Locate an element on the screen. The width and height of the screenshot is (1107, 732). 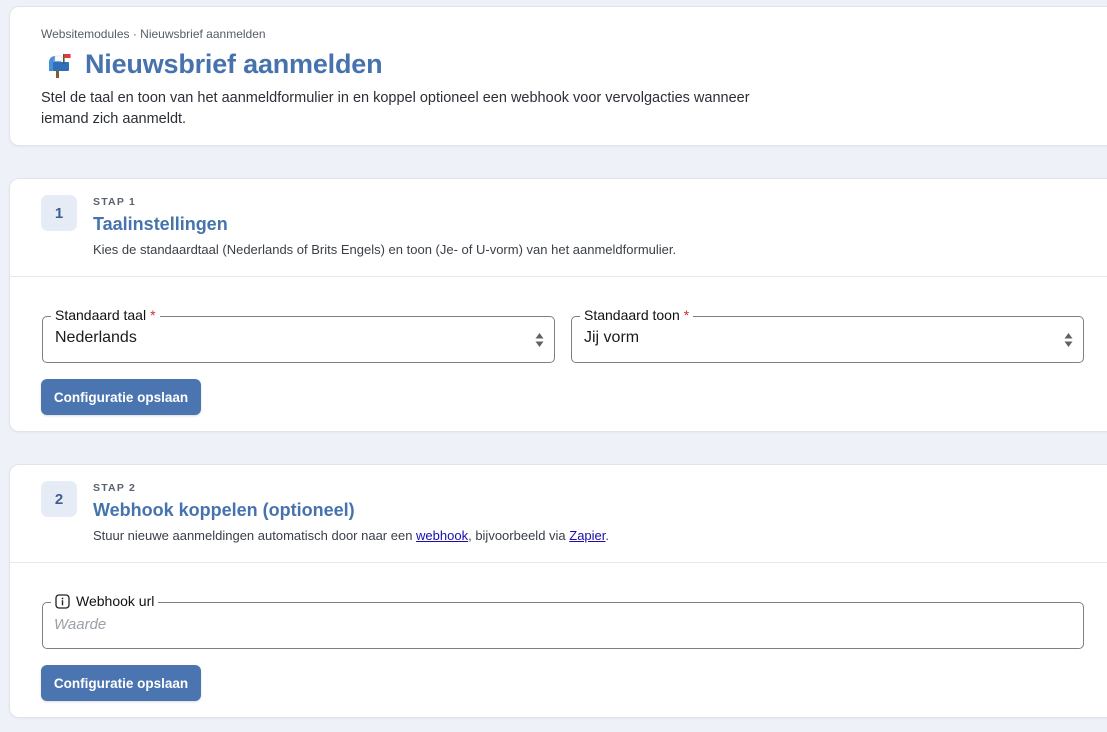
tone-select-value: Jij vorm is located at coordinates (612, 337).